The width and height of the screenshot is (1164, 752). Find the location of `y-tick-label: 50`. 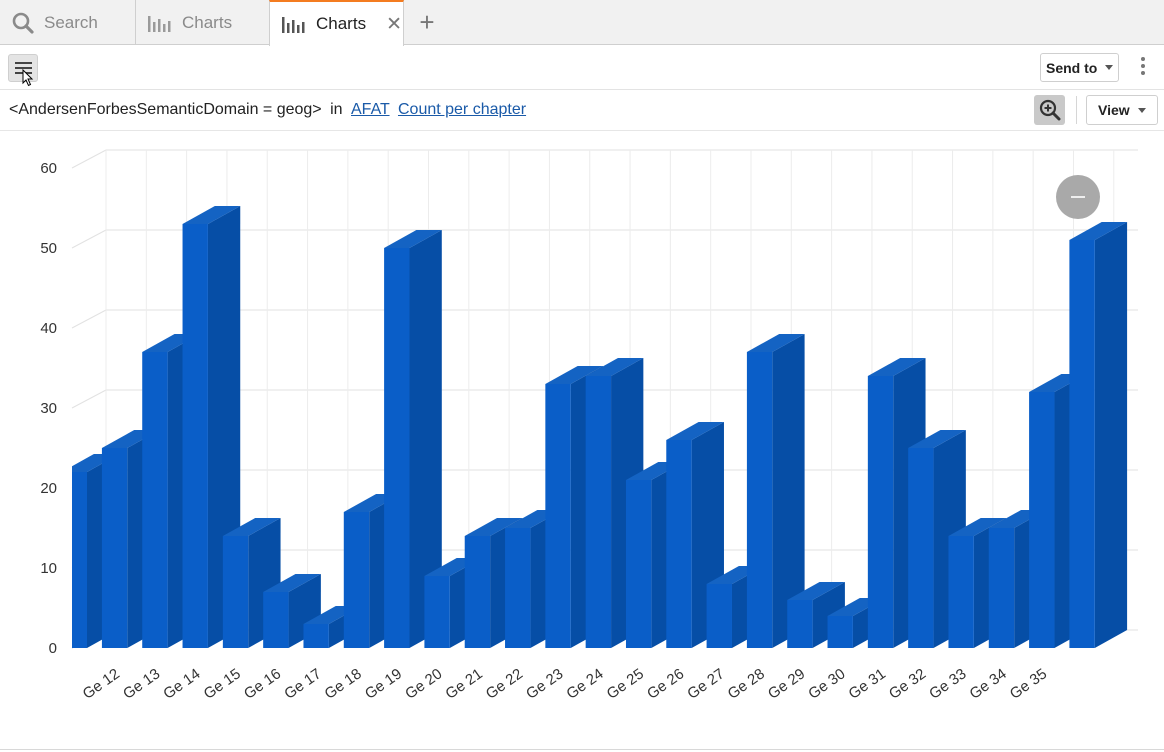

y-tick-label: 50 is located at coordinates (48, 248).